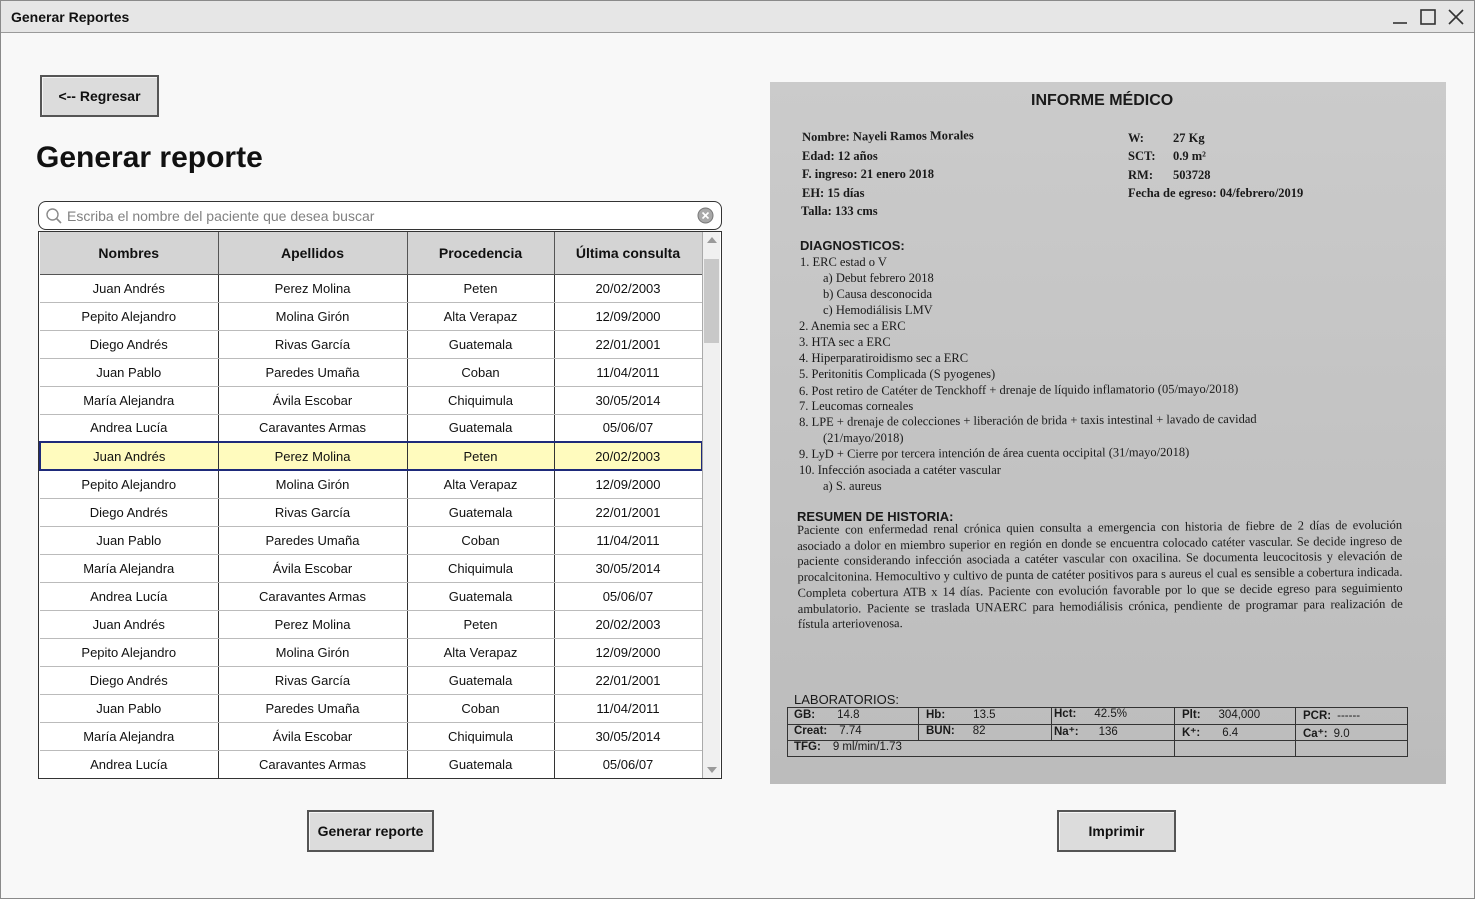 Image resolution: width=1475 pixels, height=899 pixels. What do you see at coordinates (711, 505) in the screenshot?
I see `table-scrollbar` at bounding box center [711, 505].